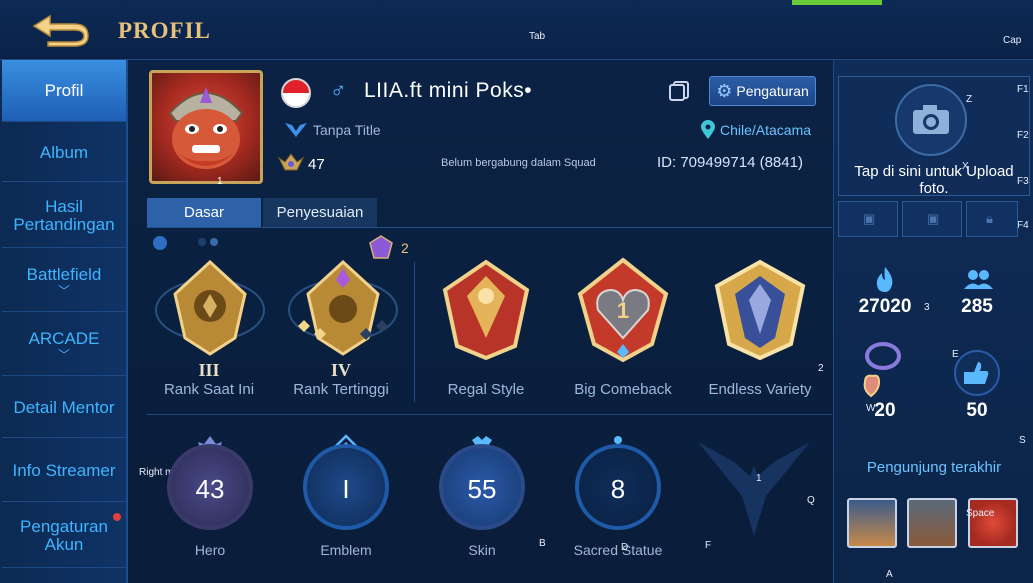 The image size is (1033, 583). I want to click on sidebar-item-label: Profil, so click(64, 90).